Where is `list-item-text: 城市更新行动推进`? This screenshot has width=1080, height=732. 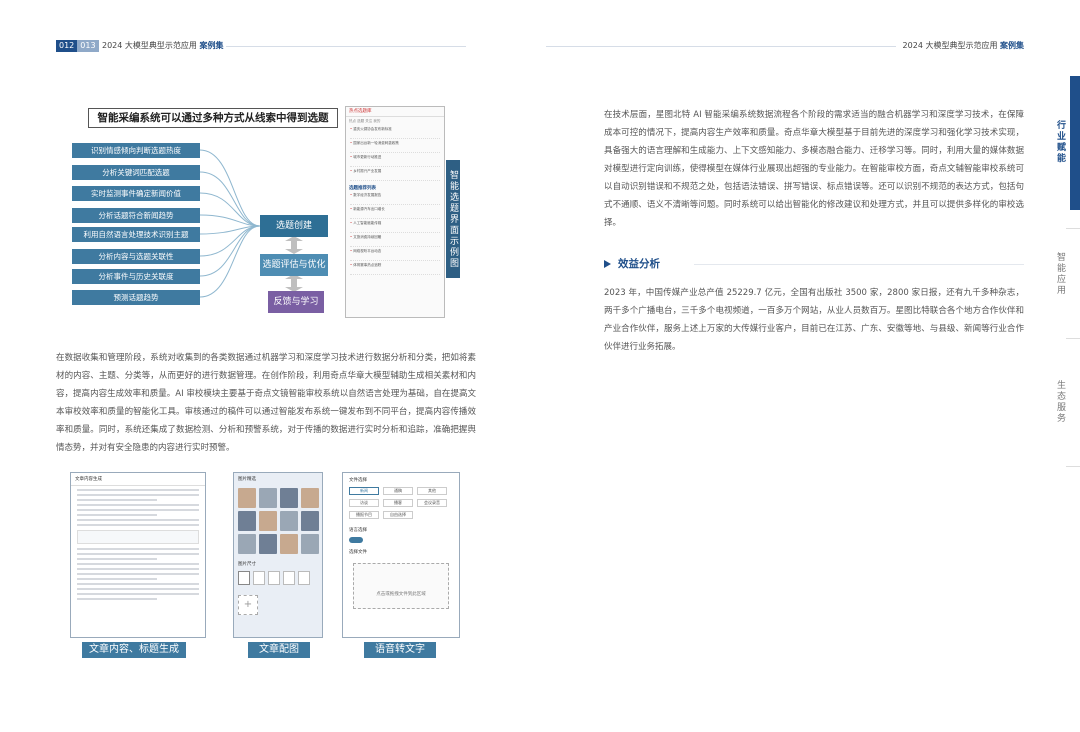
list-item-text: 城市更新行动推进 is located at coordinates (367, 157).